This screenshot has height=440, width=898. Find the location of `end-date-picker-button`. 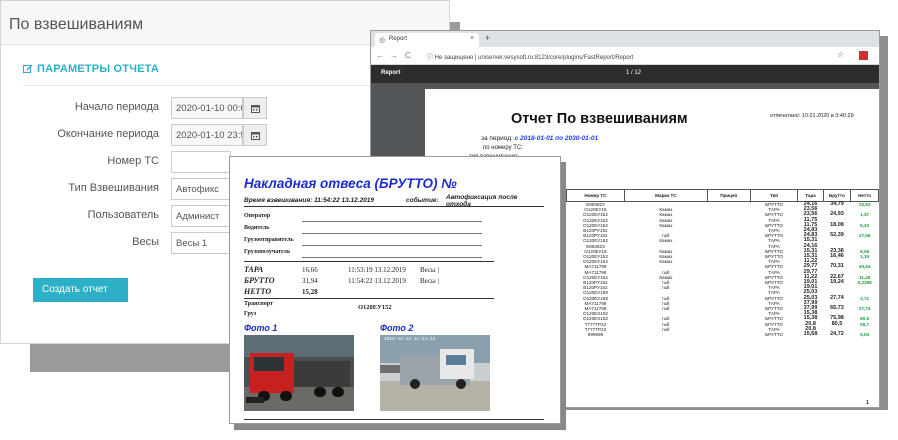

end-date-picker-button is located at coordinates (255, 135).